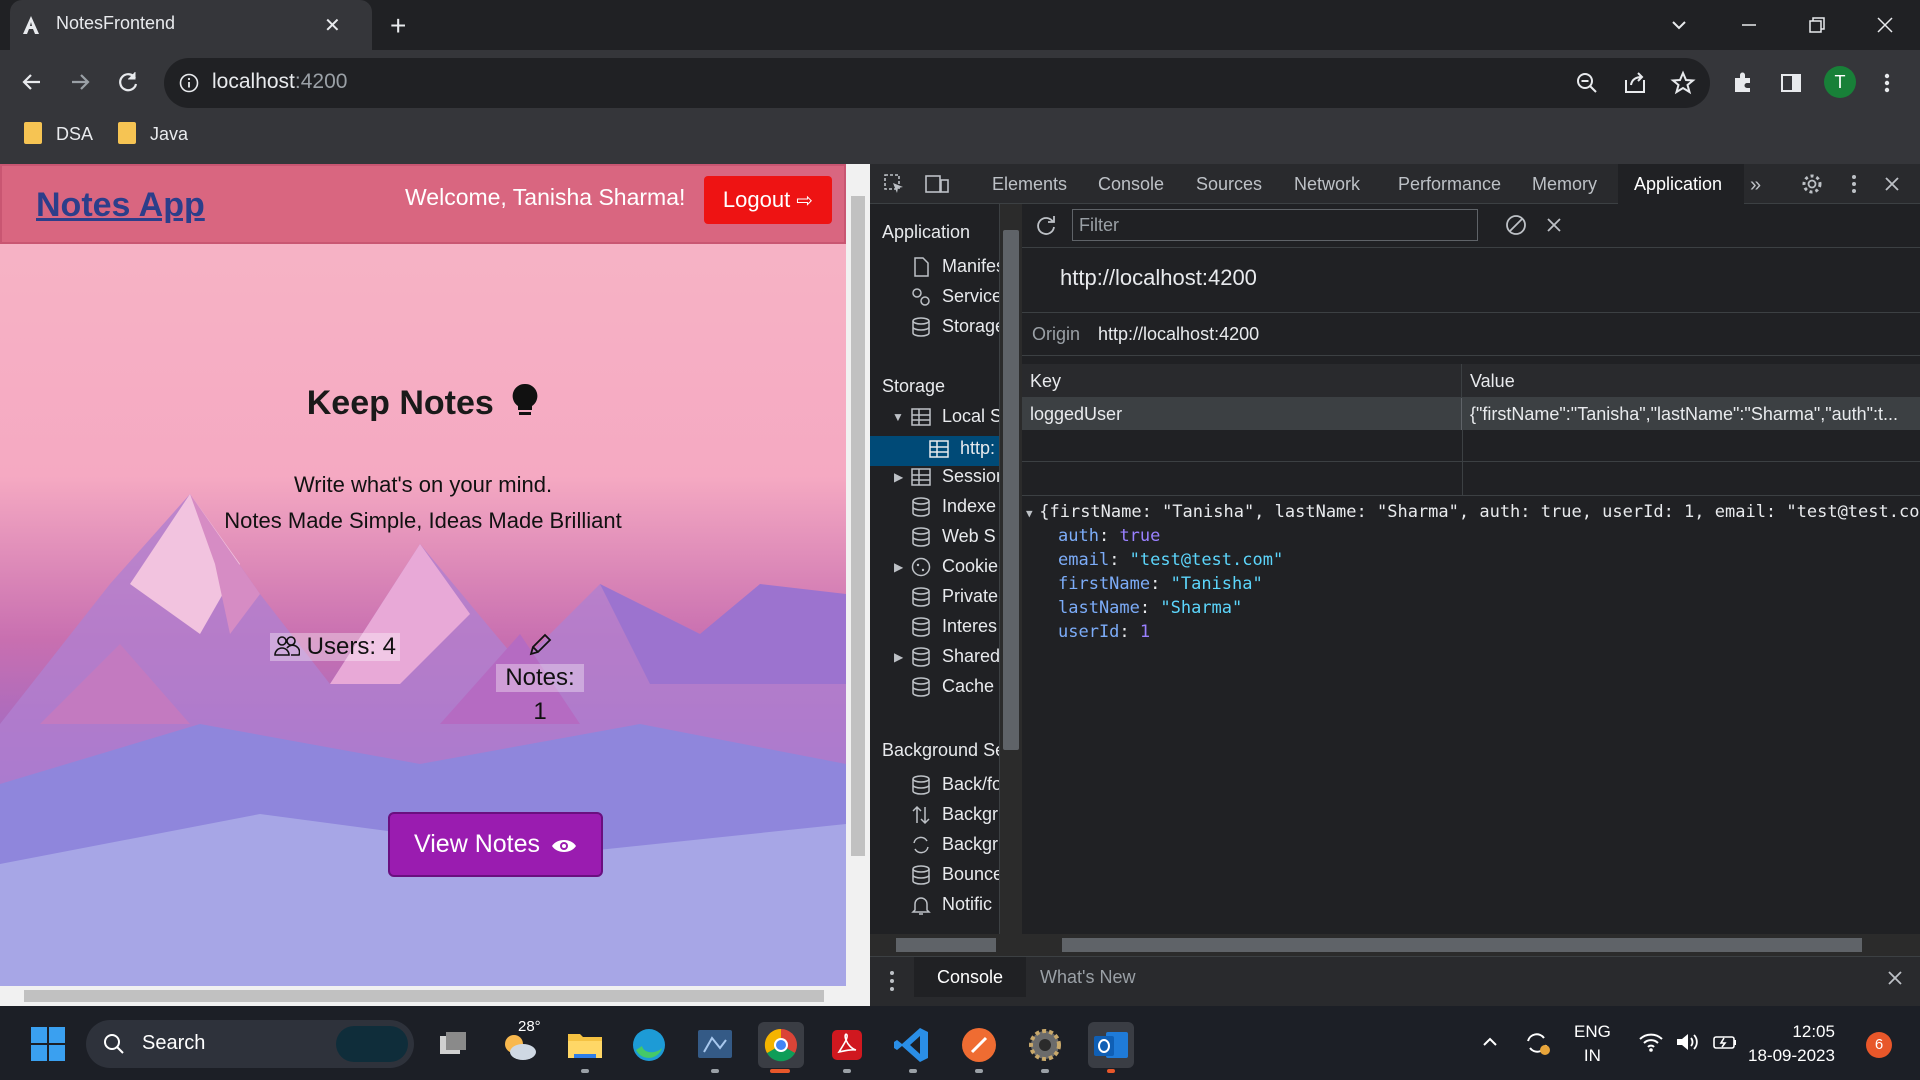  What do you see at coordinates (1011, 490) in the screenshot?
I see `sidebar-scrollbar-thumb` at bounding box center [1011, 490].